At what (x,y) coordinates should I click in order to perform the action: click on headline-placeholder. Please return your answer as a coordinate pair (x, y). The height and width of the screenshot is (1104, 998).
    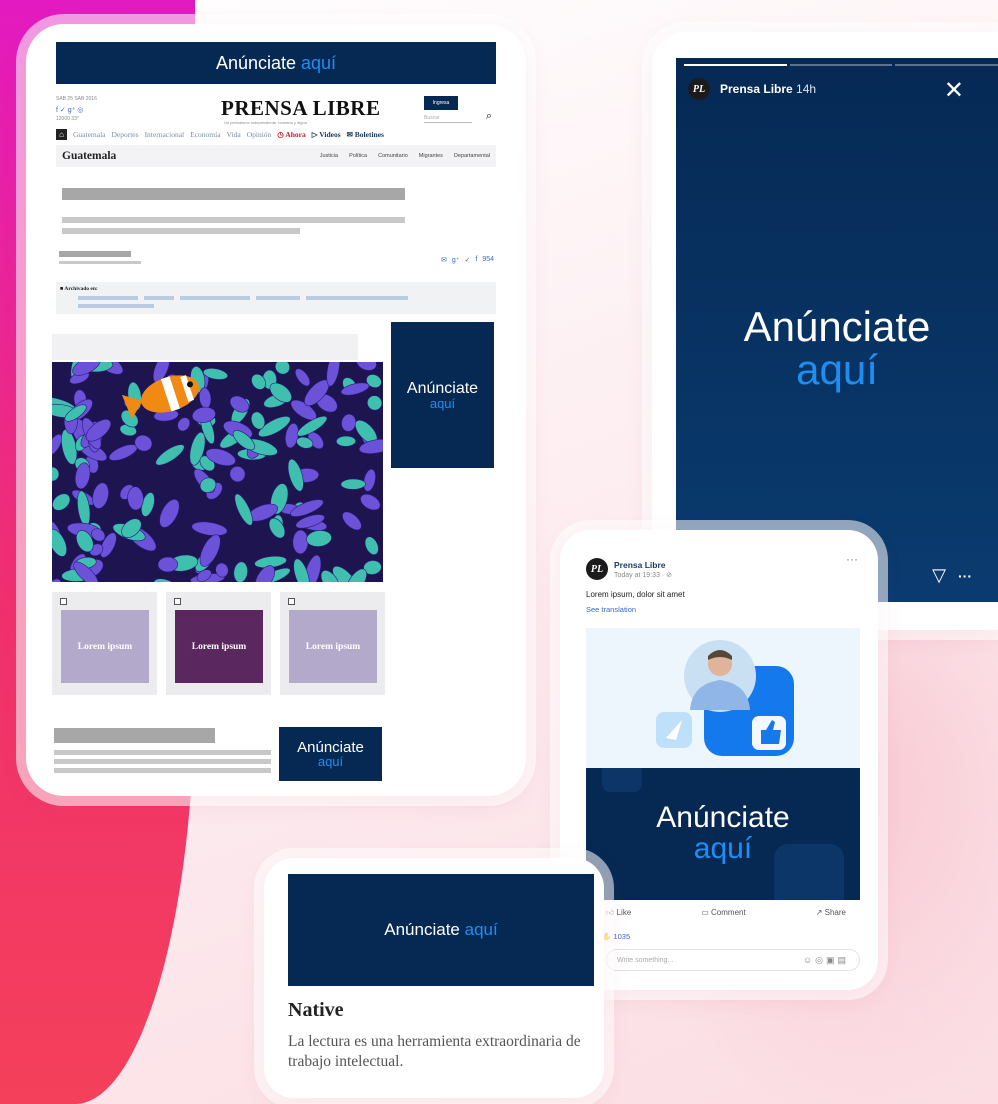
    Looking at the image, I should click on (233, 194).